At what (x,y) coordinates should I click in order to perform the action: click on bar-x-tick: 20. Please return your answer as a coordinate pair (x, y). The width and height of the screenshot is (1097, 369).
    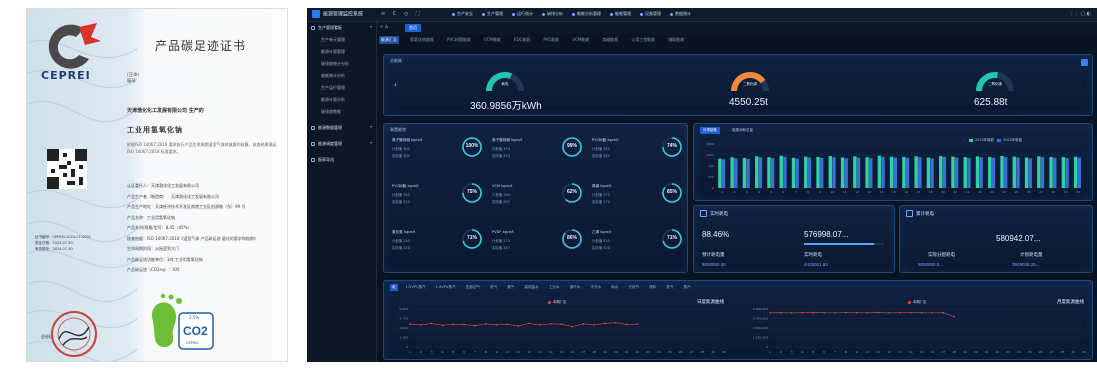
    Looking at the image, I should click on (955, 192).